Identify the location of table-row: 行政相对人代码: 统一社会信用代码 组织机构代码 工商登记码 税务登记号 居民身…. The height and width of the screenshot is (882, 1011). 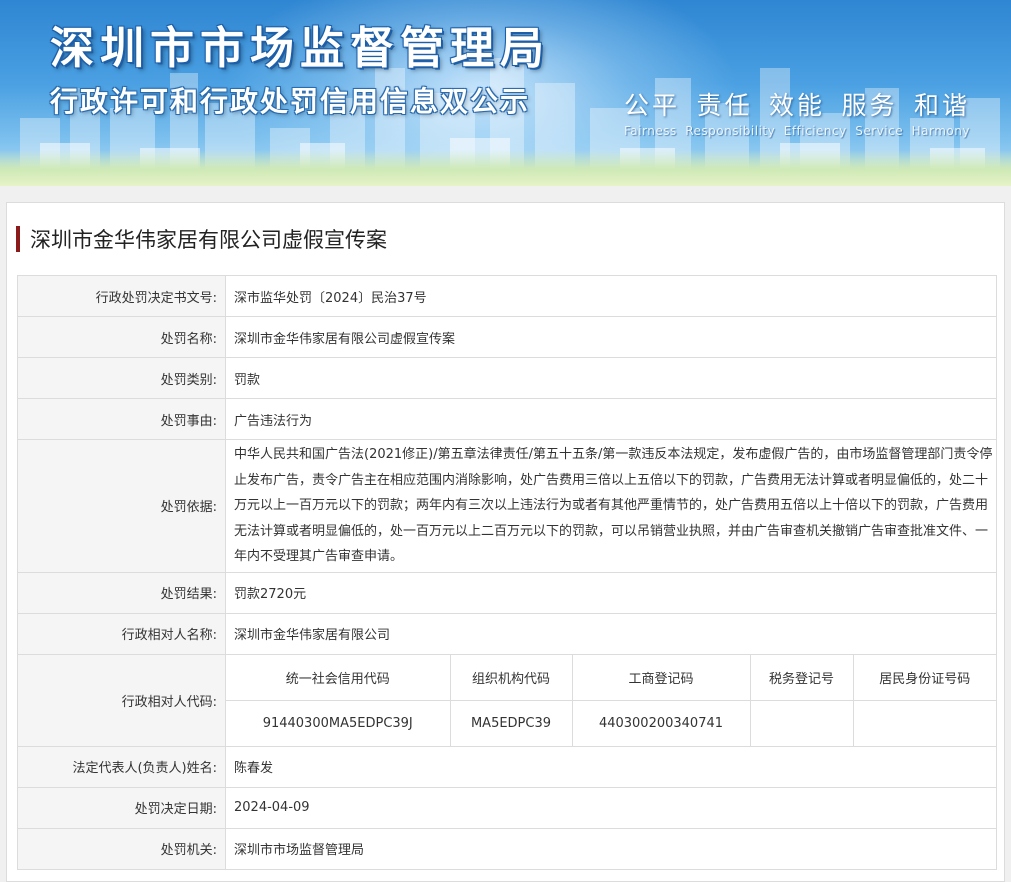
(507, 700).